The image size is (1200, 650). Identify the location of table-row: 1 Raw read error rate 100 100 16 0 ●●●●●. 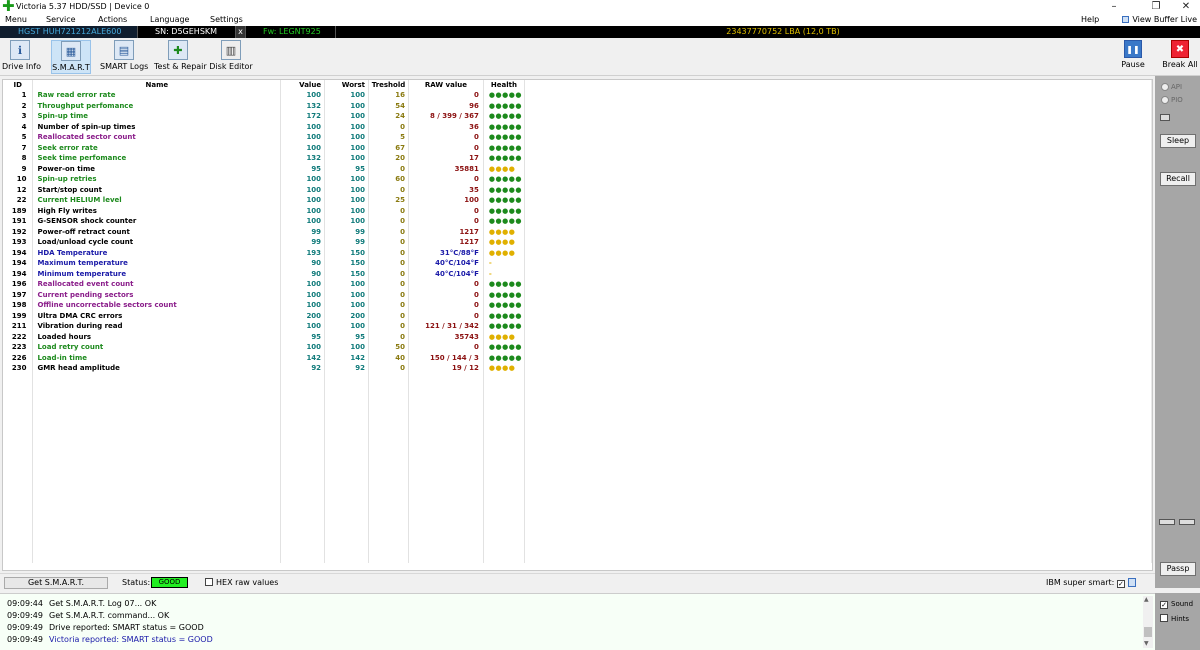
(577, 95).